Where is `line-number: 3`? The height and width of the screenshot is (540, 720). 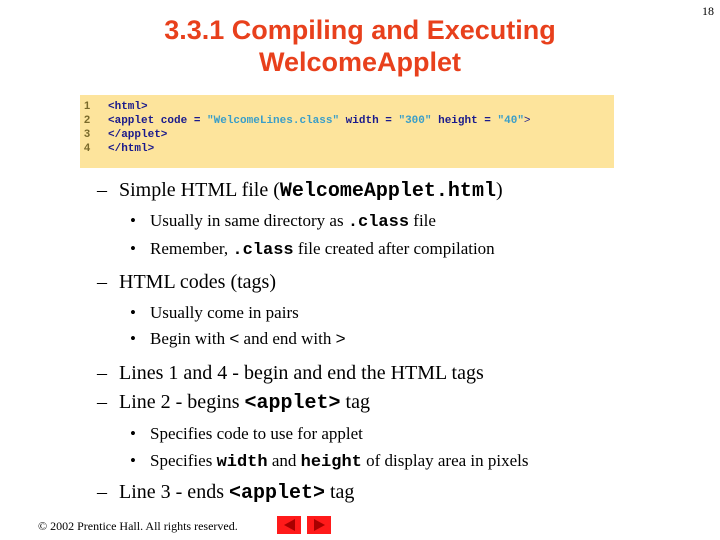
line-number: 3 is located at coordinates (87, 134).